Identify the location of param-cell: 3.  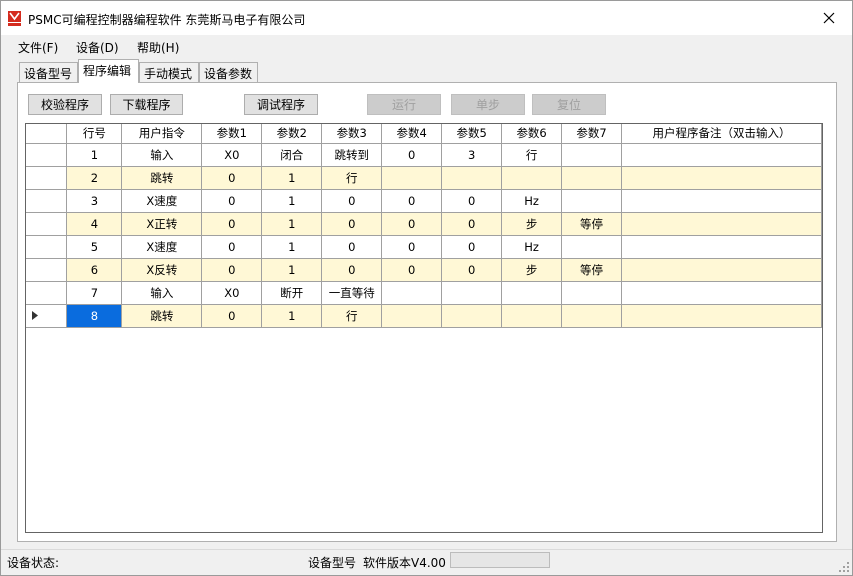
(472, 155).